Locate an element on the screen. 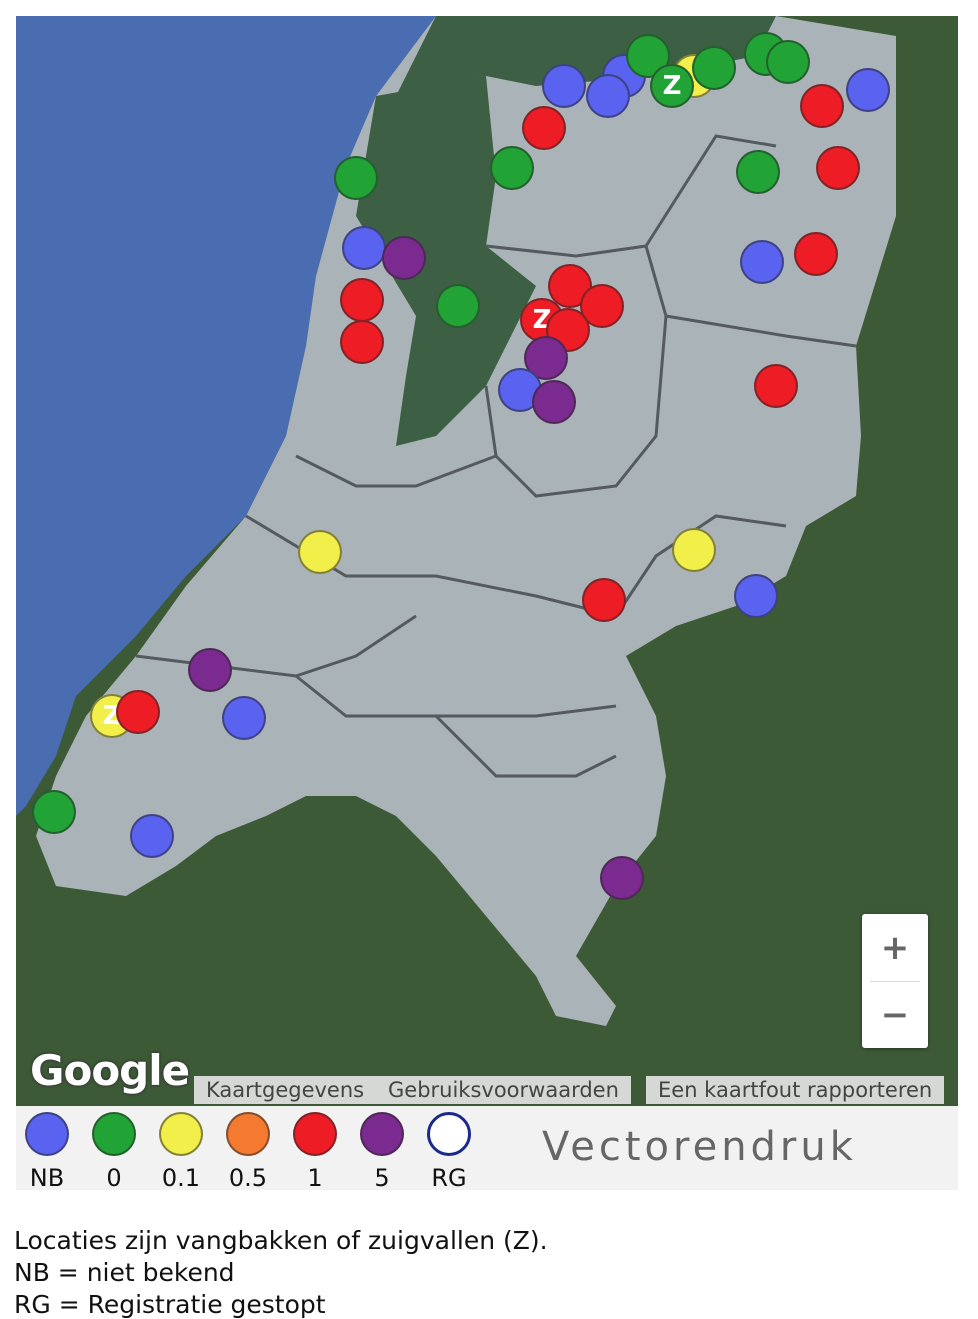  legend-item: 1 is located at coordinates (315, 1152).